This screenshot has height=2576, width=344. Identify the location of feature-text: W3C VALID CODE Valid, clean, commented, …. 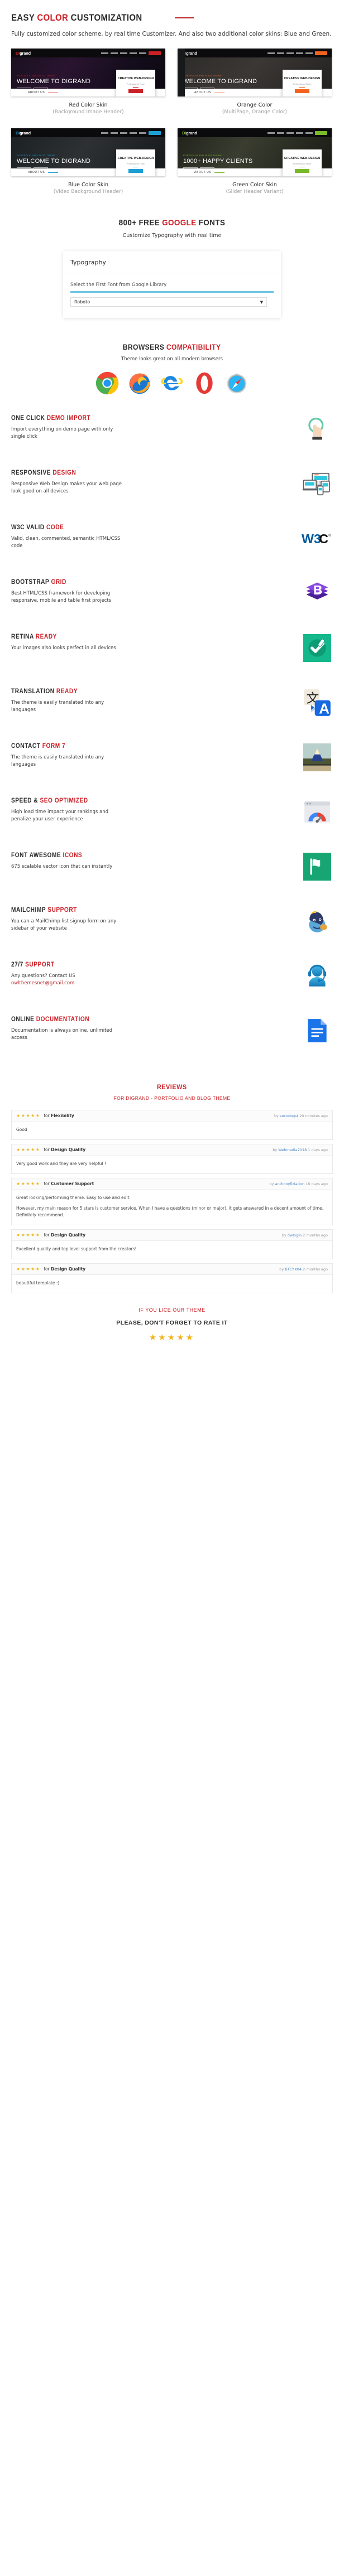
(103, 536).